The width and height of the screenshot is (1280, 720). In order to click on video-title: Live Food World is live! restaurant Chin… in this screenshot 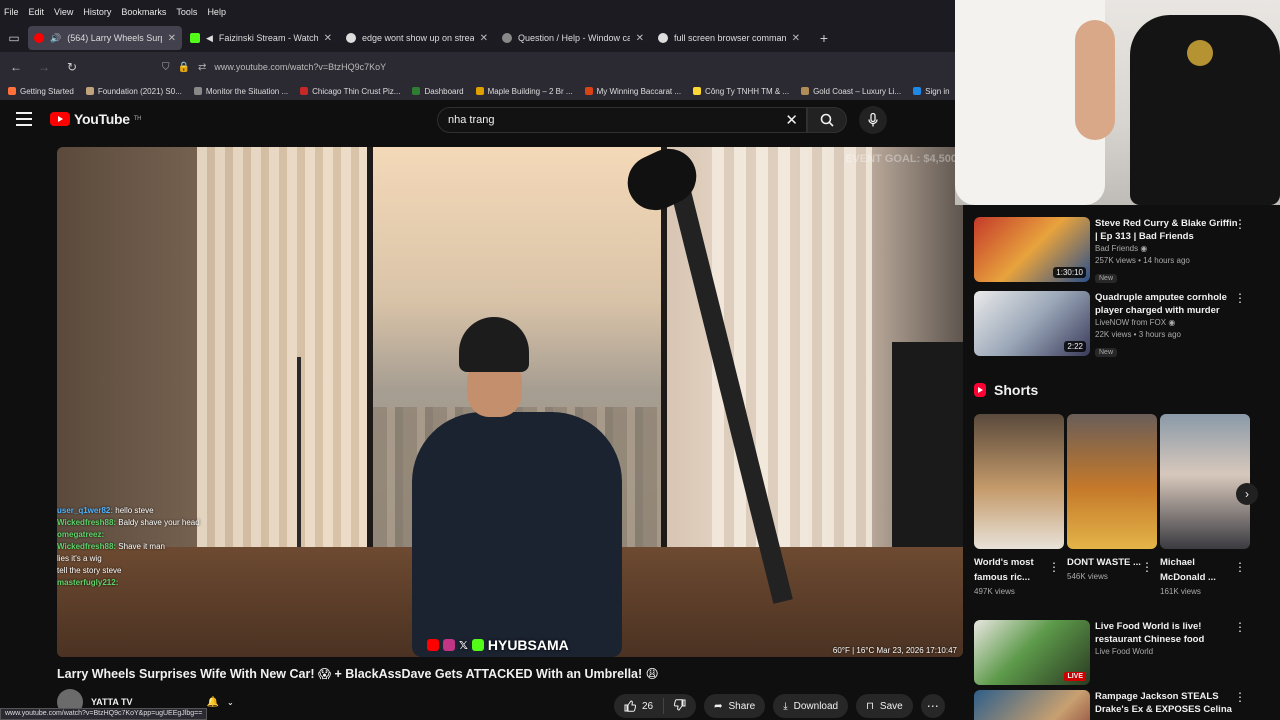, I will do `click(1167, 633)`.